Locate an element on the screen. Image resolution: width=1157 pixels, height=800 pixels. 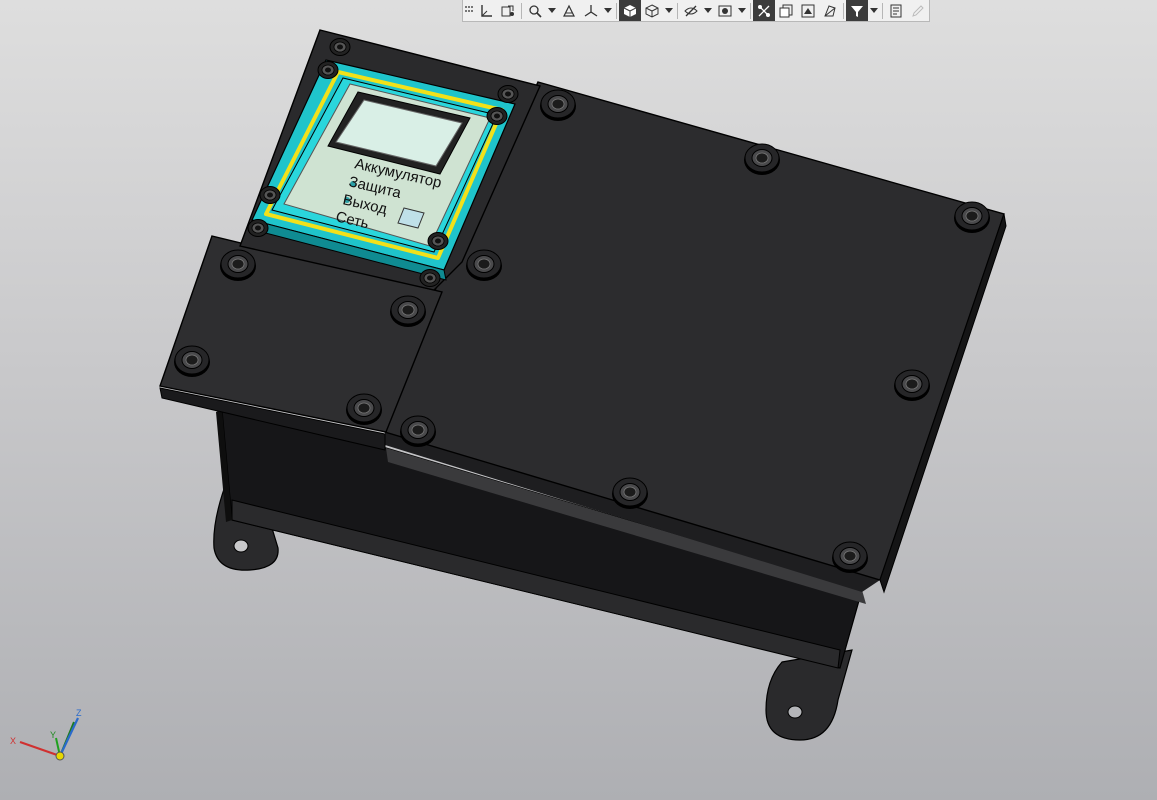
perspective-icon is located at coordinates (830, 10).